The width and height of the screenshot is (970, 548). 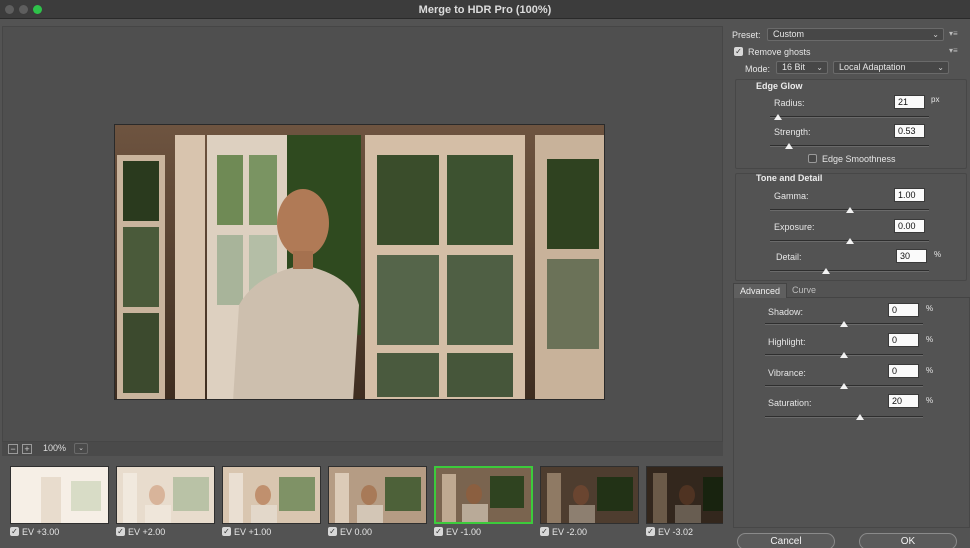 I want to click on remove-ghosts-label: Remove ghosts, so click(x=779, y=52).